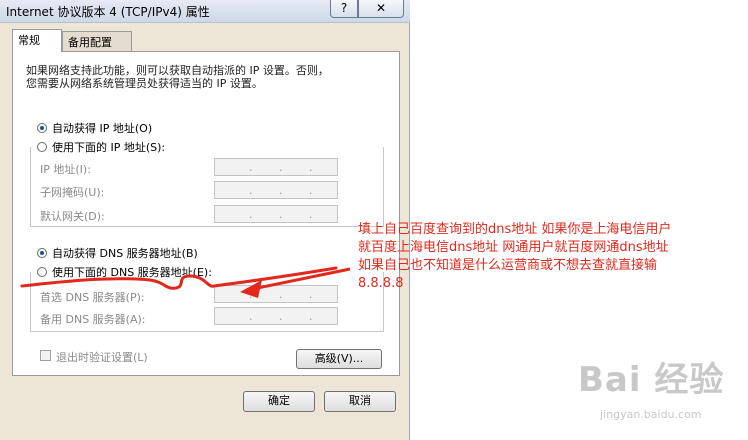  Describe the element at coordinates (279, 401) in the screenshot. I see `ok-button: 确定` at that location.